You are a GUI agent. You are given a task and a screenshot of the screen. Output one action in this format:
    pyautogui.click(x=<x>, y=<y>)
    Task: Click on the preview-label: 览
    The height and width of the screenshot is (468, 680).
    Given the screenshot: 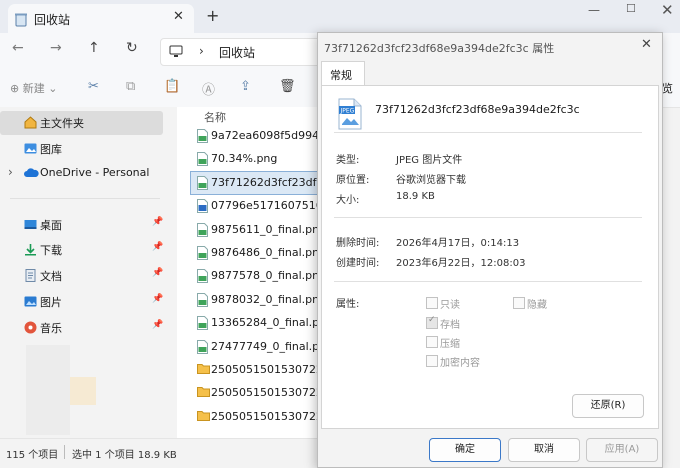 What is the action you would take?
    pyautogui.click(x=667, y=88)
    